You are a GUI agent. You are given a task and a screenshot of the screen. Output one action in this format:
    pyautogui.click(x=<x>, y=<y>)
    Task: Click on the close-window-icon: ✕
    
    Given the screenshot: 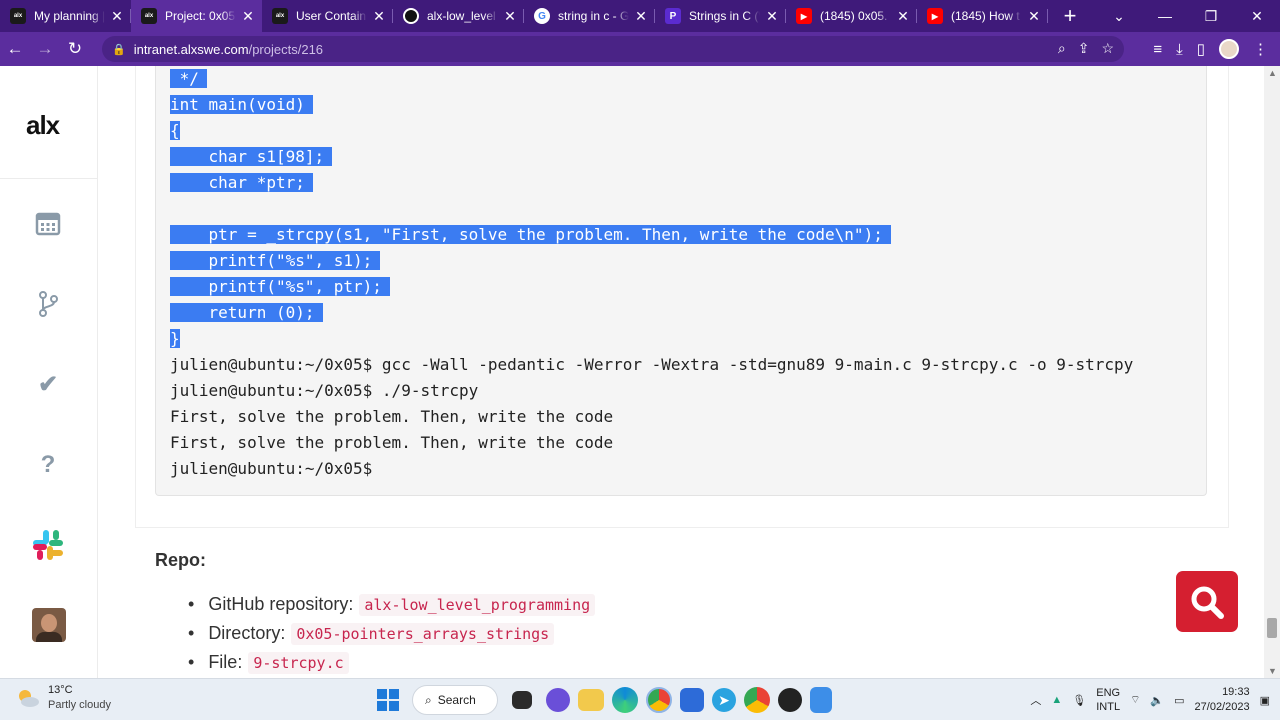 What is the action you would take?
    pyautogui.click(x=1257, y=16)
    